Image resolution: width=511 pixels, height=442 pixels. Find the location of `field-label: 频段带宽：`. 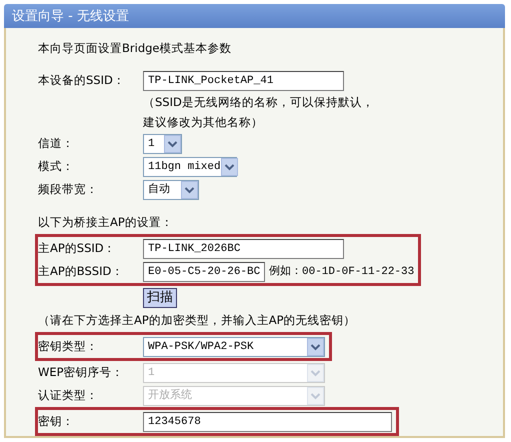

field-label: 频段带宽： is located at coordinates (68, 189).